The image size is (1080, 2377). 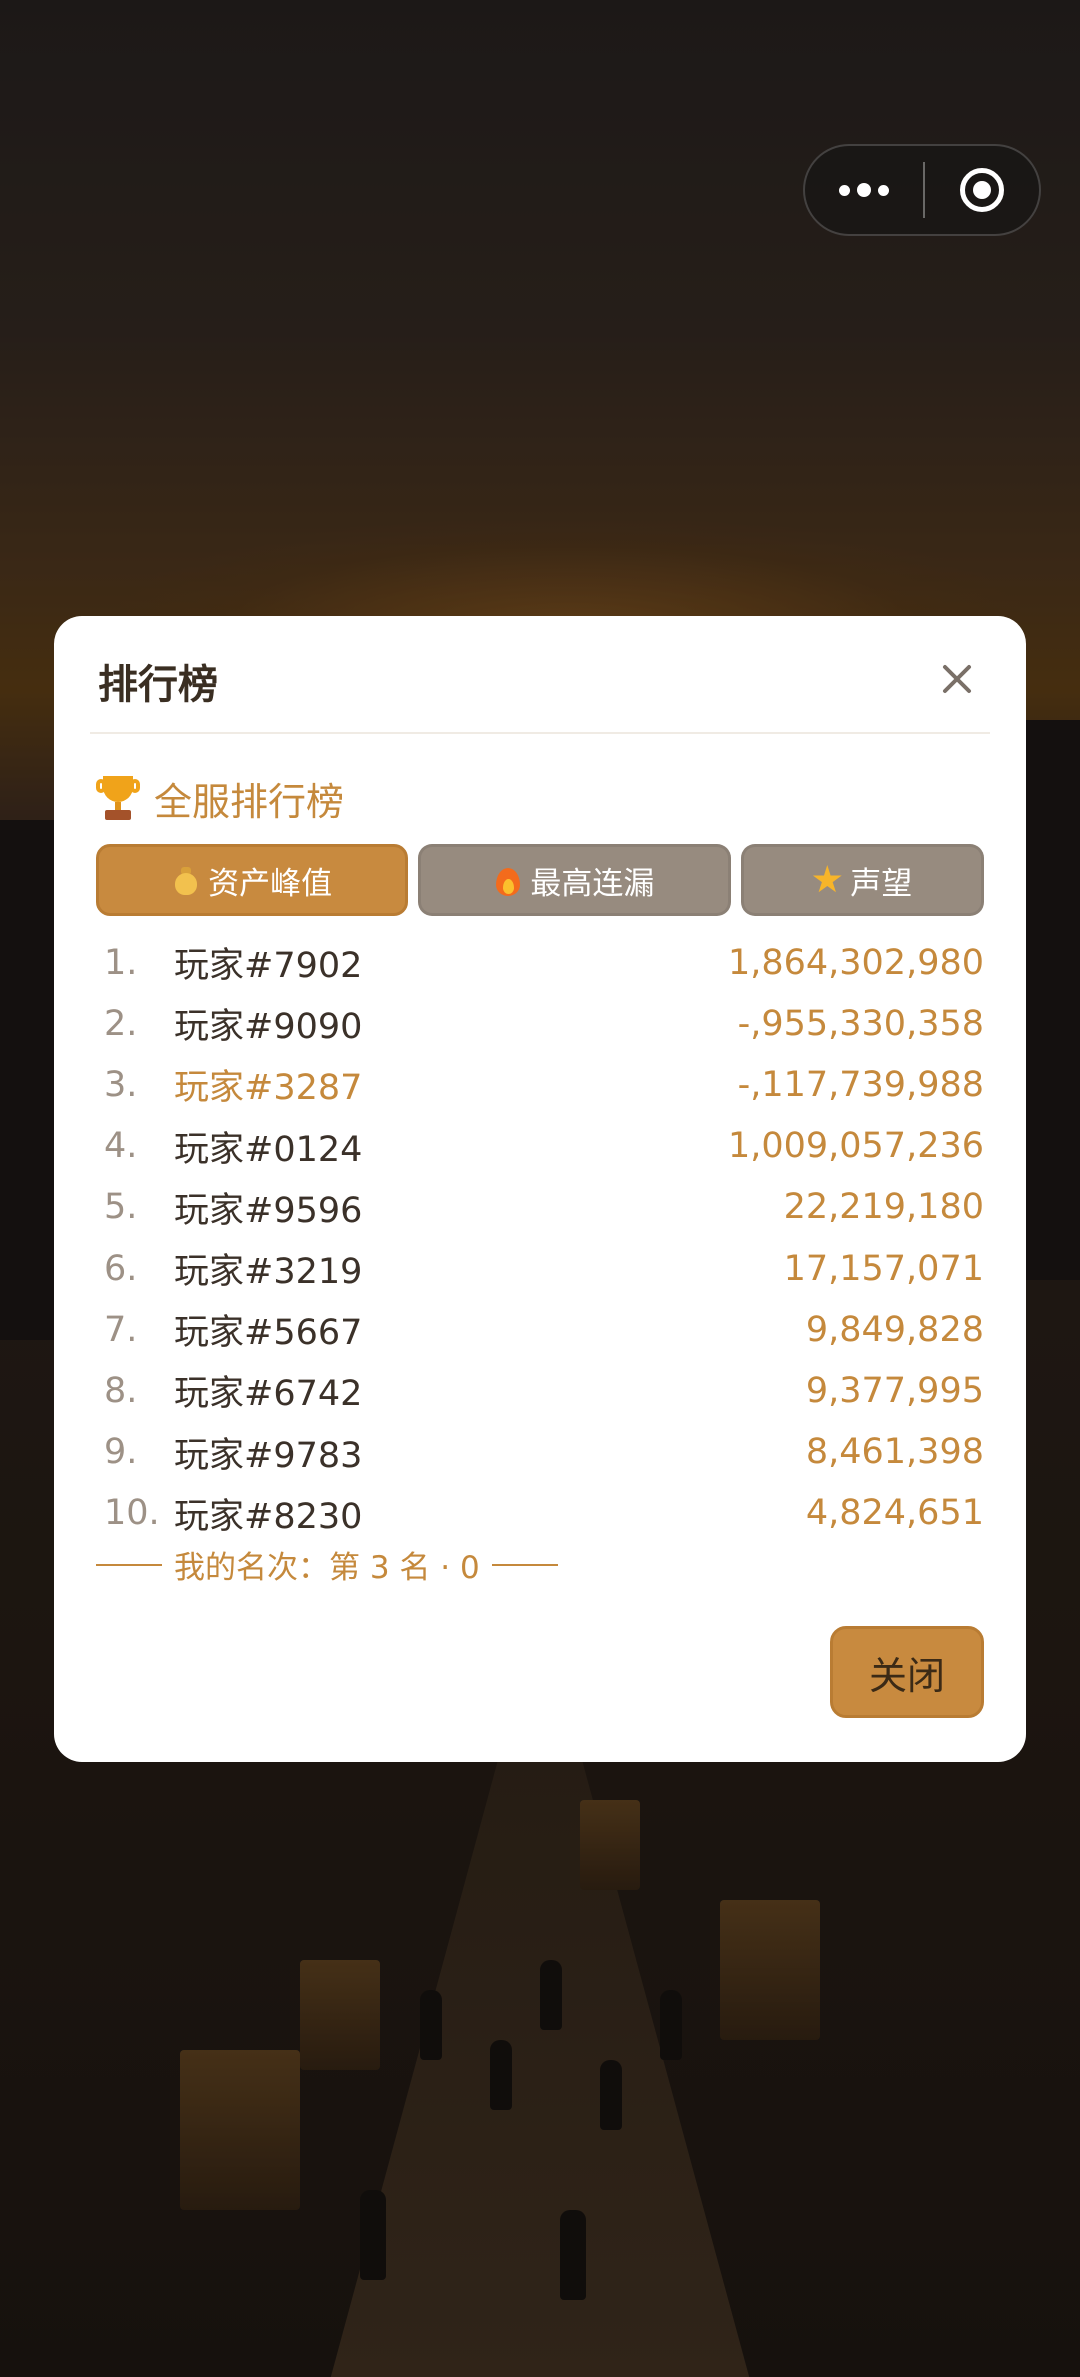 What do you see at coordinates (982, 190) in the screenshot?
I see `target-circle-icon` at bounding box center [982, 190].